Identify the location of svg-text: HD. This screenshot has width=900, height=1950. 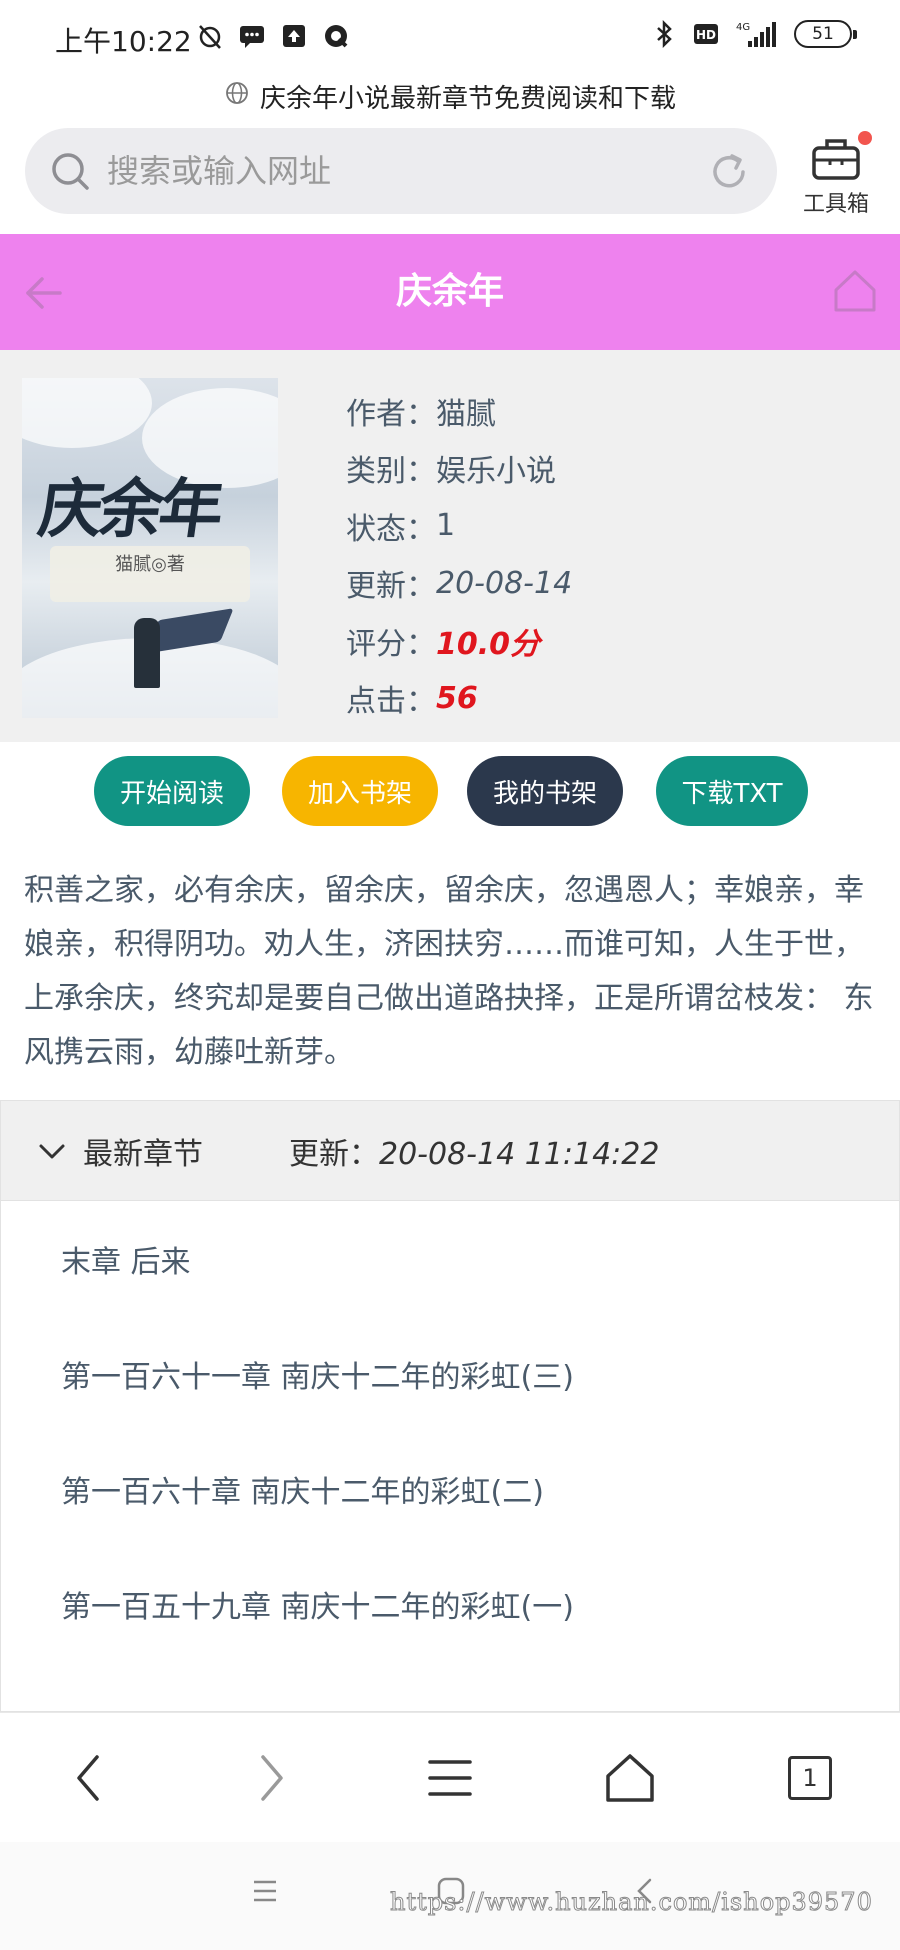
(706, 35).